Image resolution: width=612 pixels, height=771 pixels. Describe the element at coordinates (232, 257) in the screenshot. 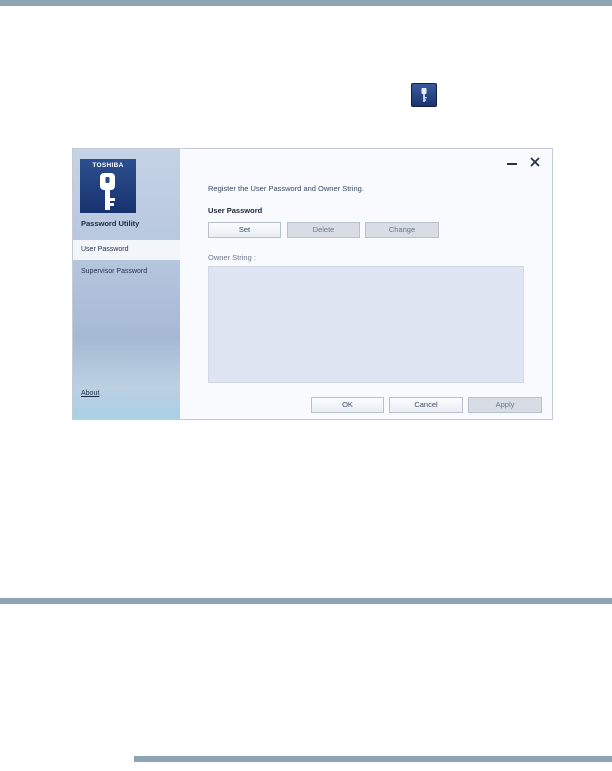

I see `owner-string-label: Owner String :` at that location.